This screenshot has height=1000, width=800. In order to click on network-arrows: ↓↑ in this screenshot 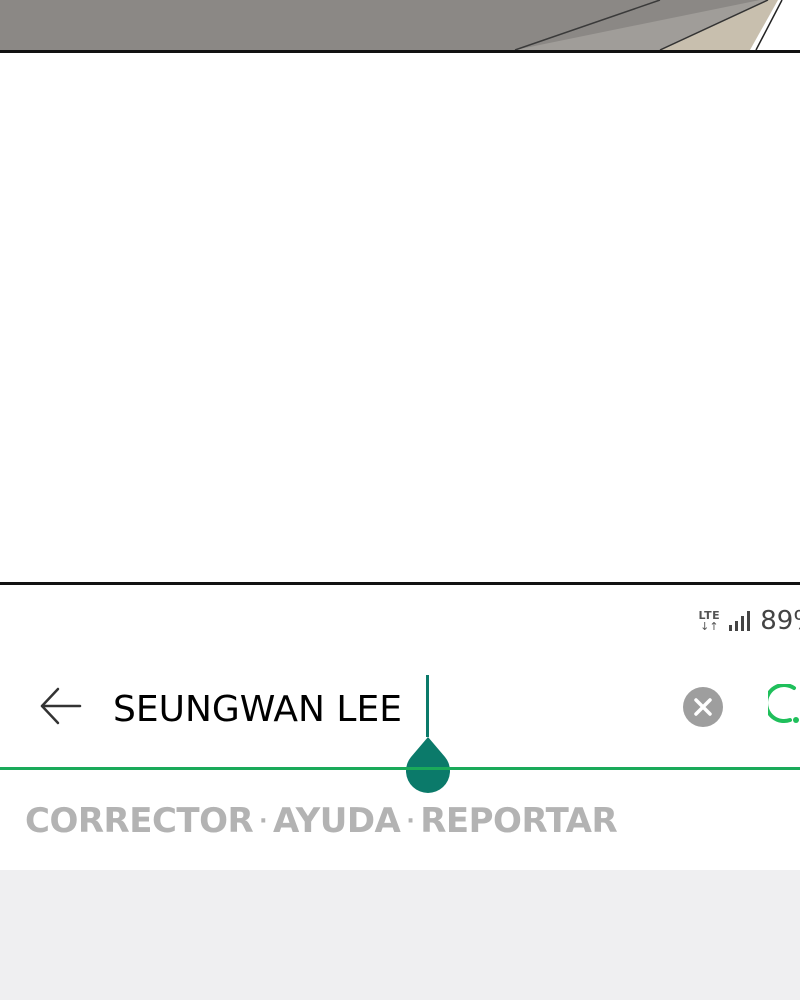, I will do `click(709, 626)`.